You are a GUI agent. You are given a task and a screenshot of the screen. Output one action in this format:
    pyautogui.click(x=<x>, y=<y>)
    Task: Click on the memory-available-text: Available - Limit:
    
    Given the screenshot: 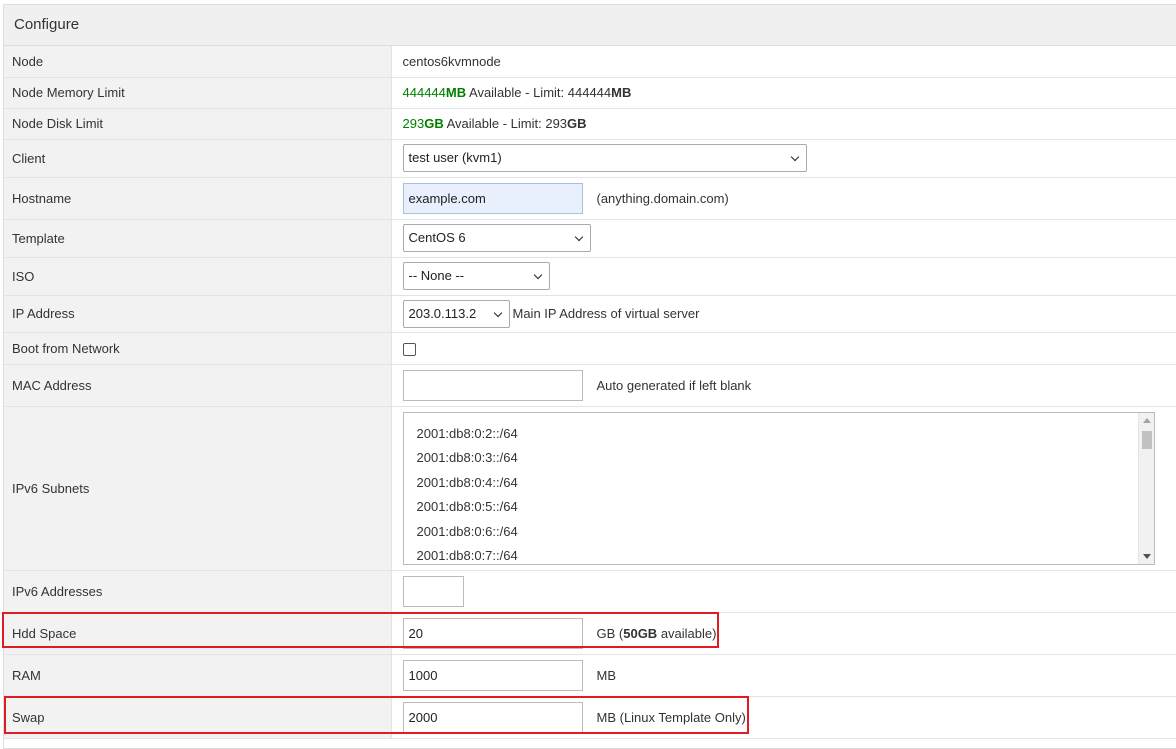 What is the action you would take?
    pyautogui.click(x=517, y=92)
    